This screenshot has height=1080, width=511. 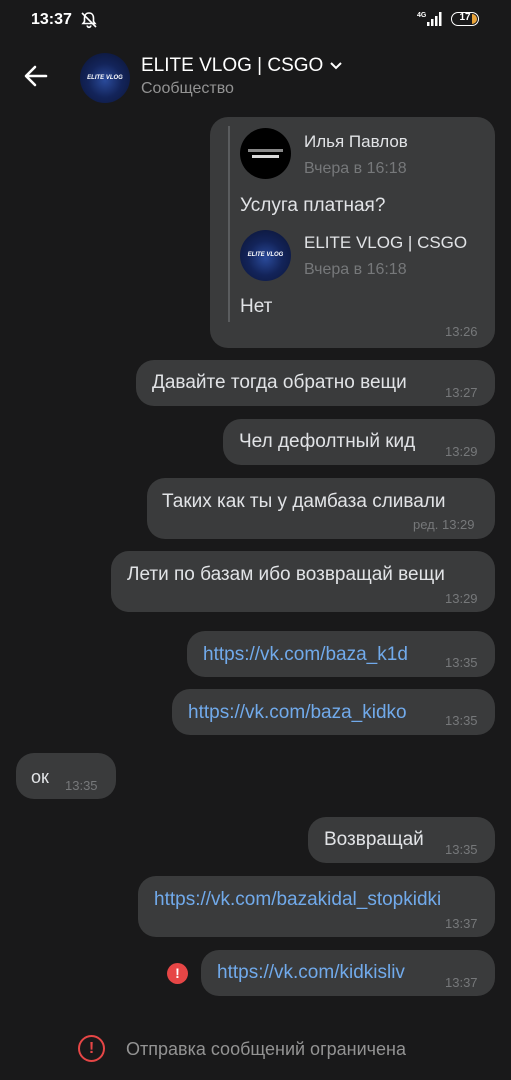 What do you see at coordinates (461, 392) in the screenshot?
I see `message-time: 13:27` at bounding box center [461, 392].